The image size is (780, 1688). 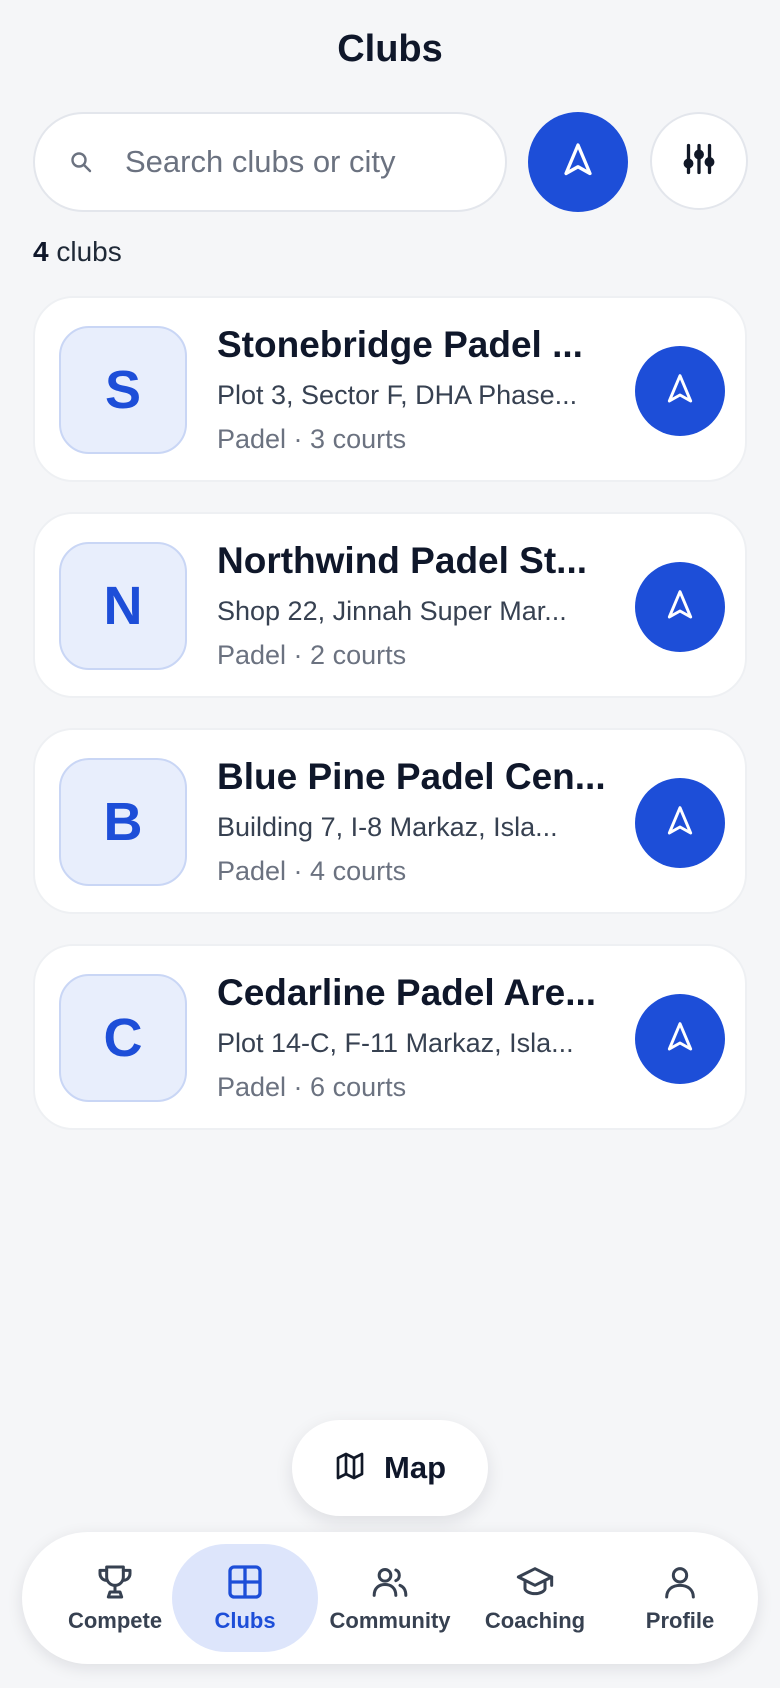 I want to click on results-count-number: 4, so click(x=41, y=251).